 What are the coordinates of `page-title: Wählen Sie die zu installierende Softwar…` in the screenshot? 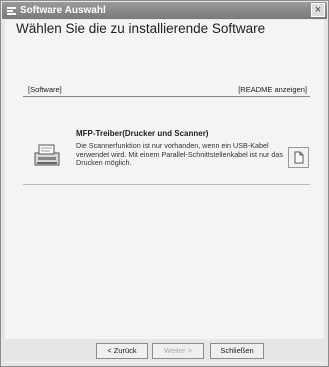 It's located at (141, 28).